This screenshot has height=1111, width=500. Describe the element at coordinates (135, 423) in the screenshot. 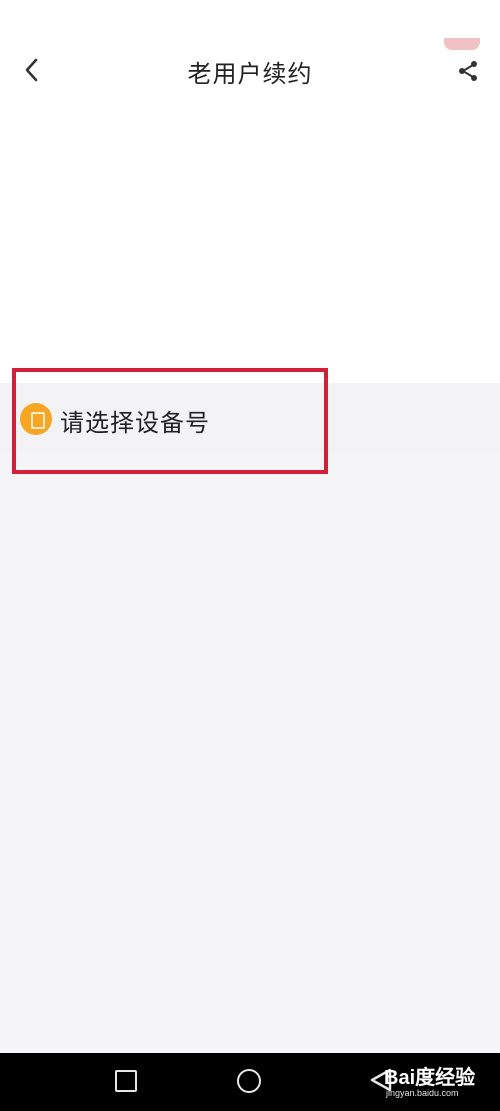

I see `device-selector-label: 请选择设备号` at that location.